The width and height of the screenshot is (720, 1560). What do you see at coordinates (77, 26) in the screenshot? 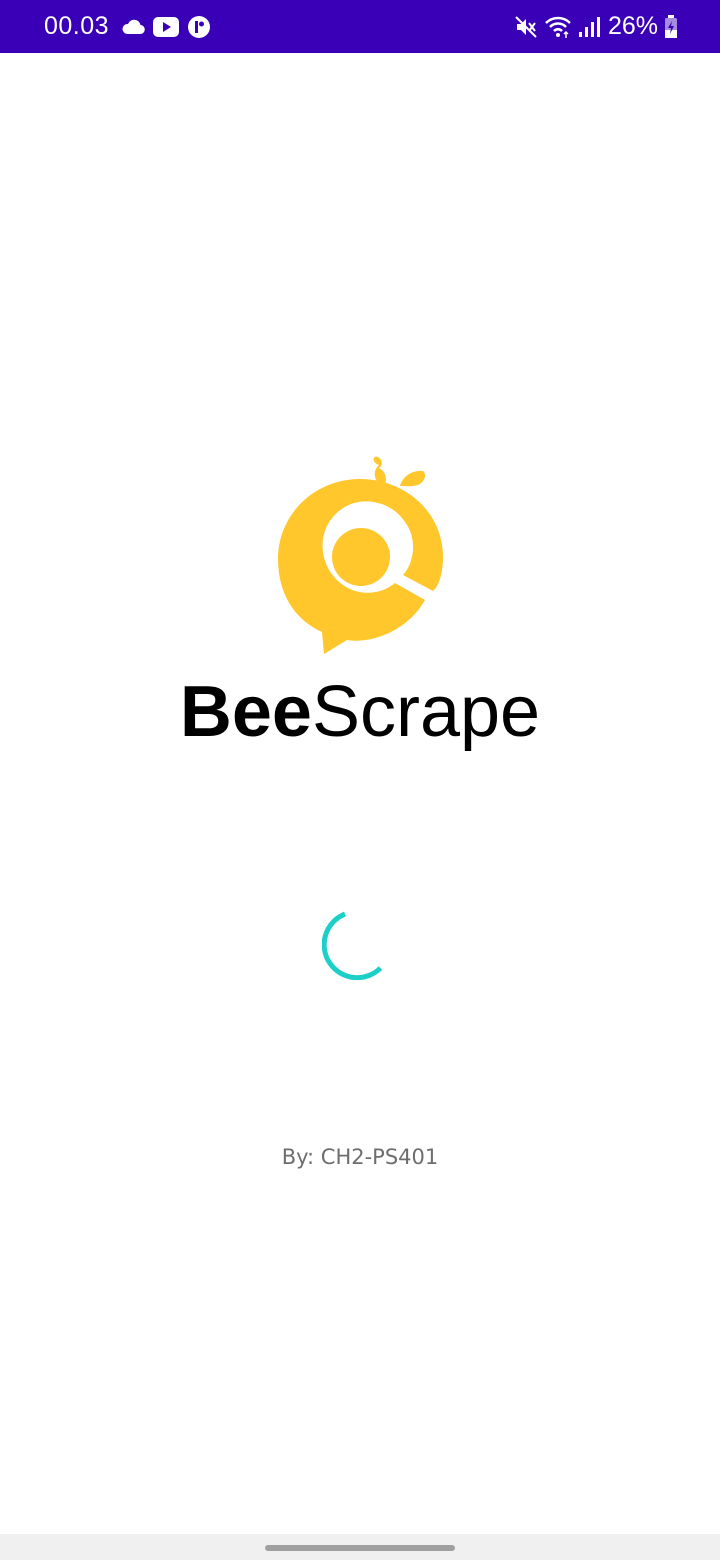
I see `status-time: 00.03` at bounding box center [77, 26].